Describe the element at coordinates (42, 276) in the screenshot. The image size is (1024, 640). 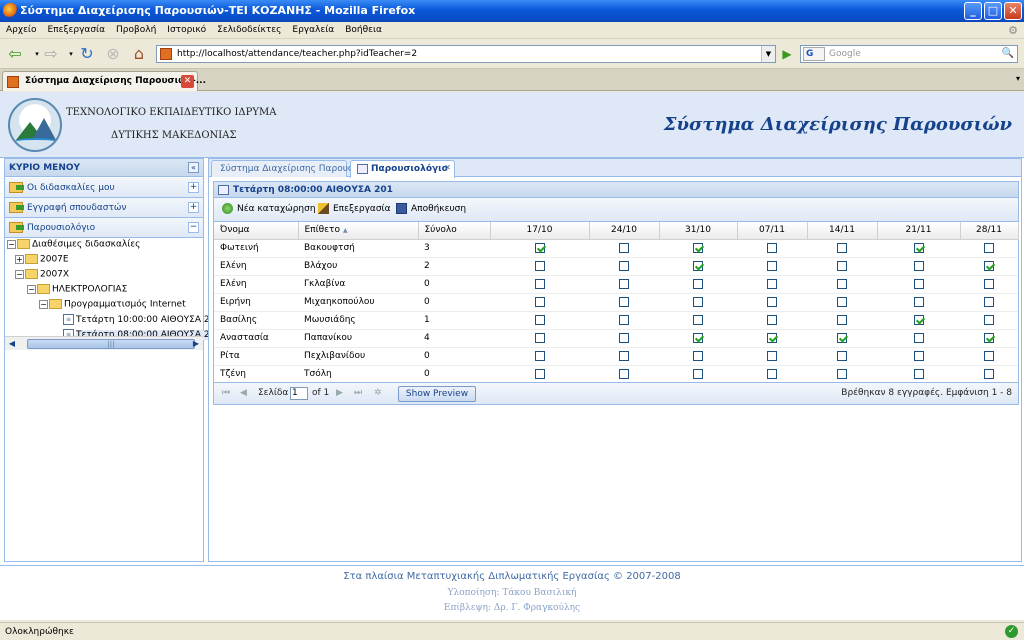
I see `tree-node-2007x: − 2007Χ` at that location.